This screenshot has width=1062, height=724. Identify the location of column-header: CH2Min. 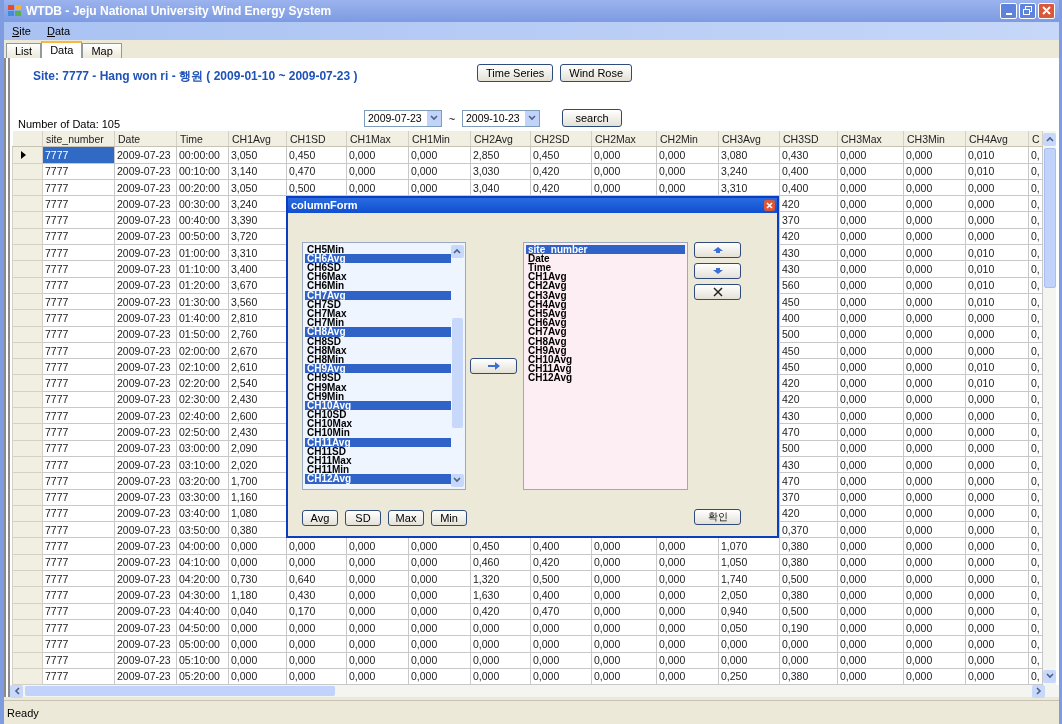
(687, 138).